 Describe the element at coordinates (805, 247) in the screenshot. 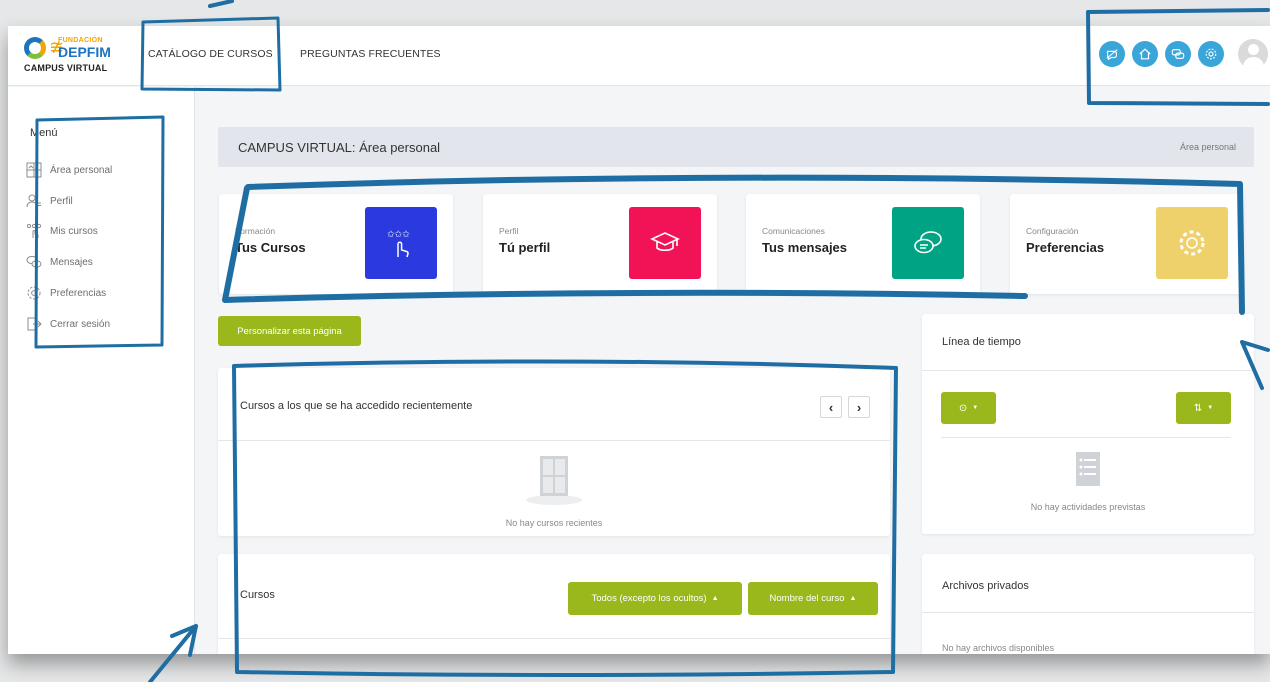

I see `card-title: Tus mensajes` at that location.